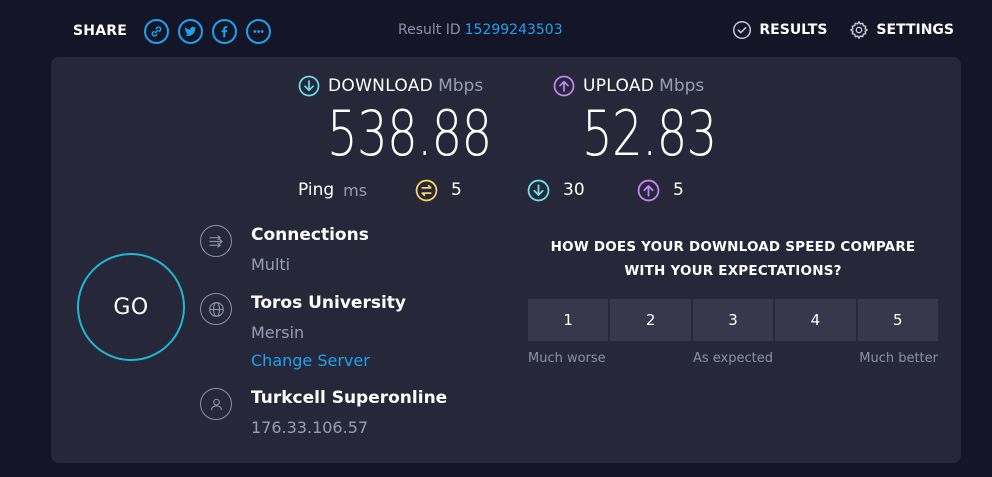 This screenshot has height=477, width=992. What do you see at coordinates (619, 86) in the screenshot?
I see `upload-label: UPLOAD` at bounding box center [619, 86].